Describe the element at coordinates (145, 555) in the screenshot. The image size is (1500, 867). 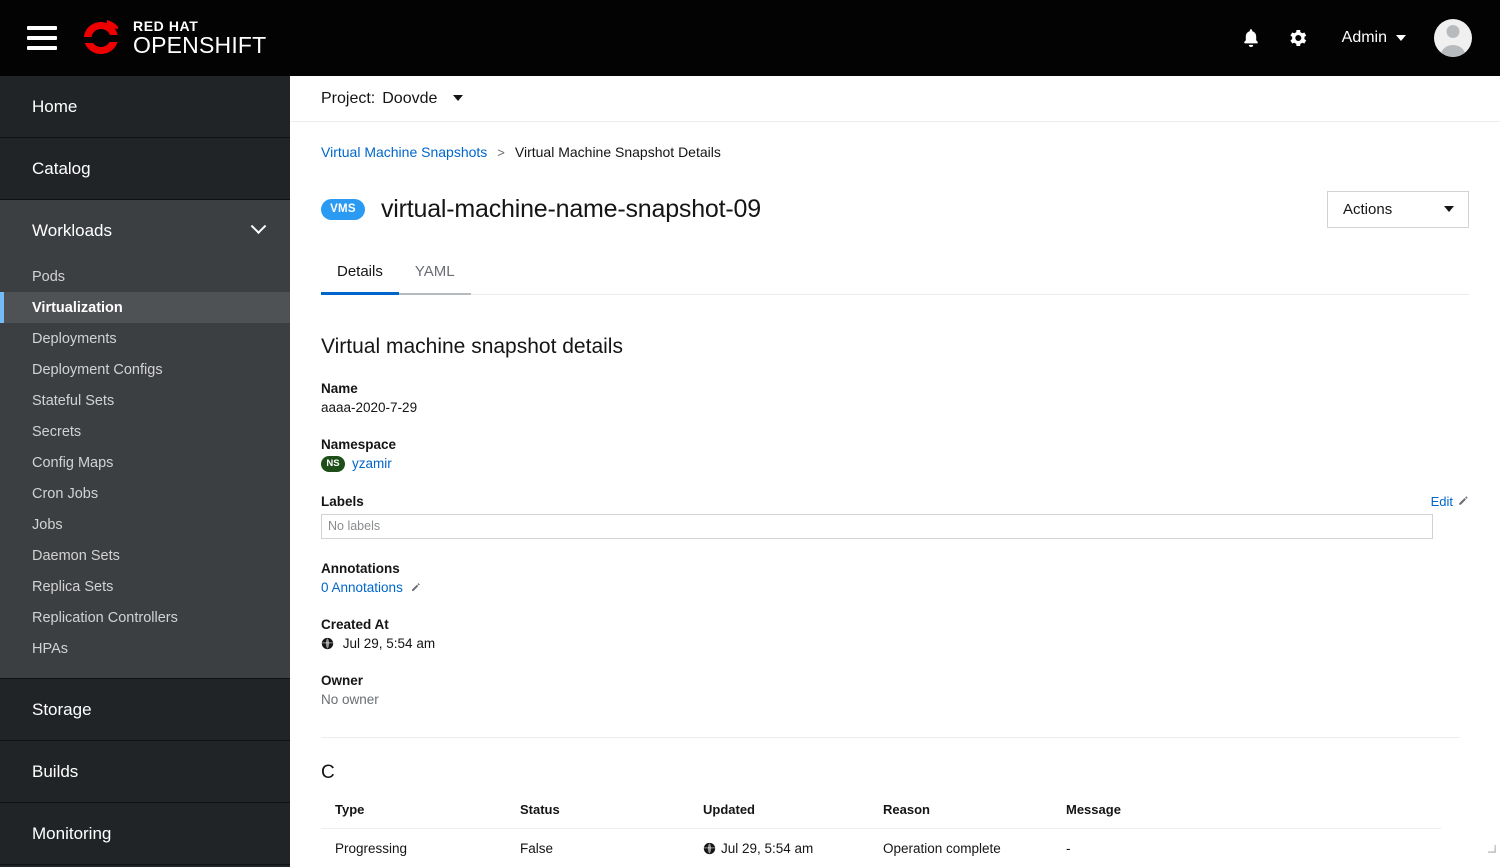
I see `sidebar-item-daemon-sets: Daemon Sets` at that location.